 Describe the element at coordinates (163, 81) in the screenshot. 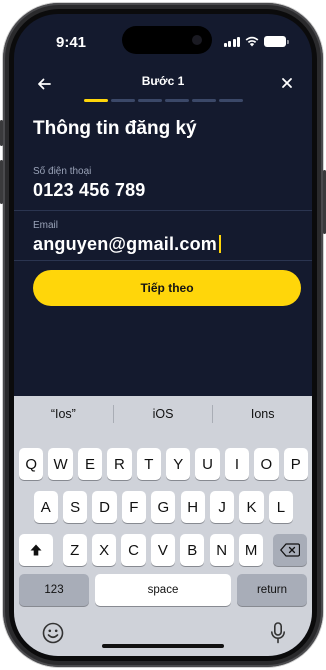

I see `step-title: Bước 1` at that location.